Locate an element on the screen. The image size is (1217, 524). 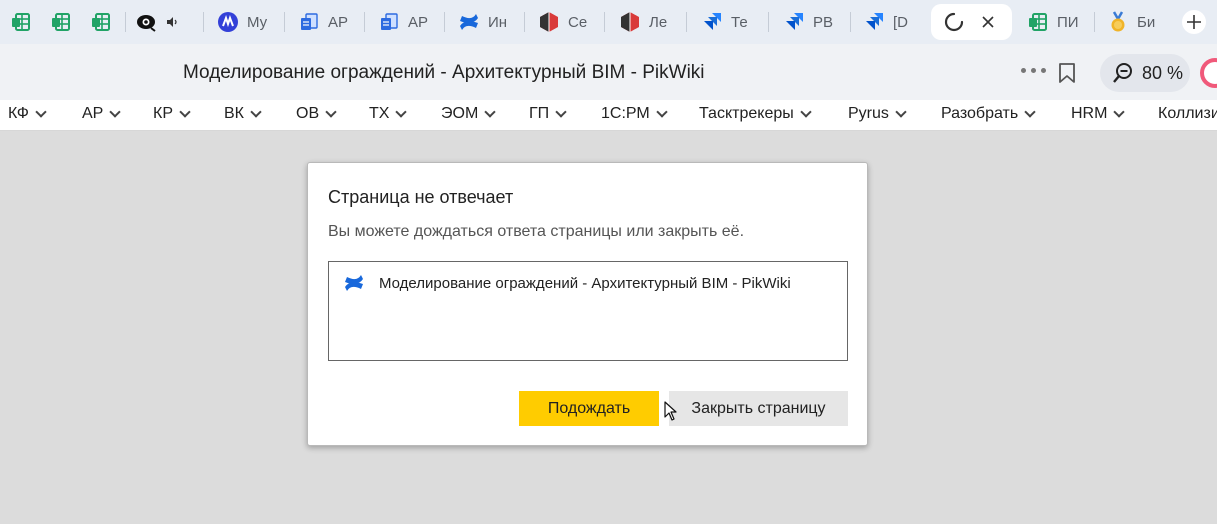
tab-title: Би is located at coordinates (1146, 22).